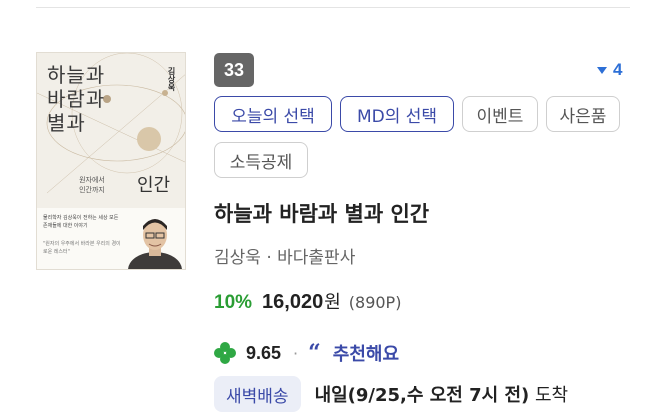  Describe the element at coordinates (284, 255) in the screenshot. I see `author-publisher: 김상욱 · 바다출판사` at that location.